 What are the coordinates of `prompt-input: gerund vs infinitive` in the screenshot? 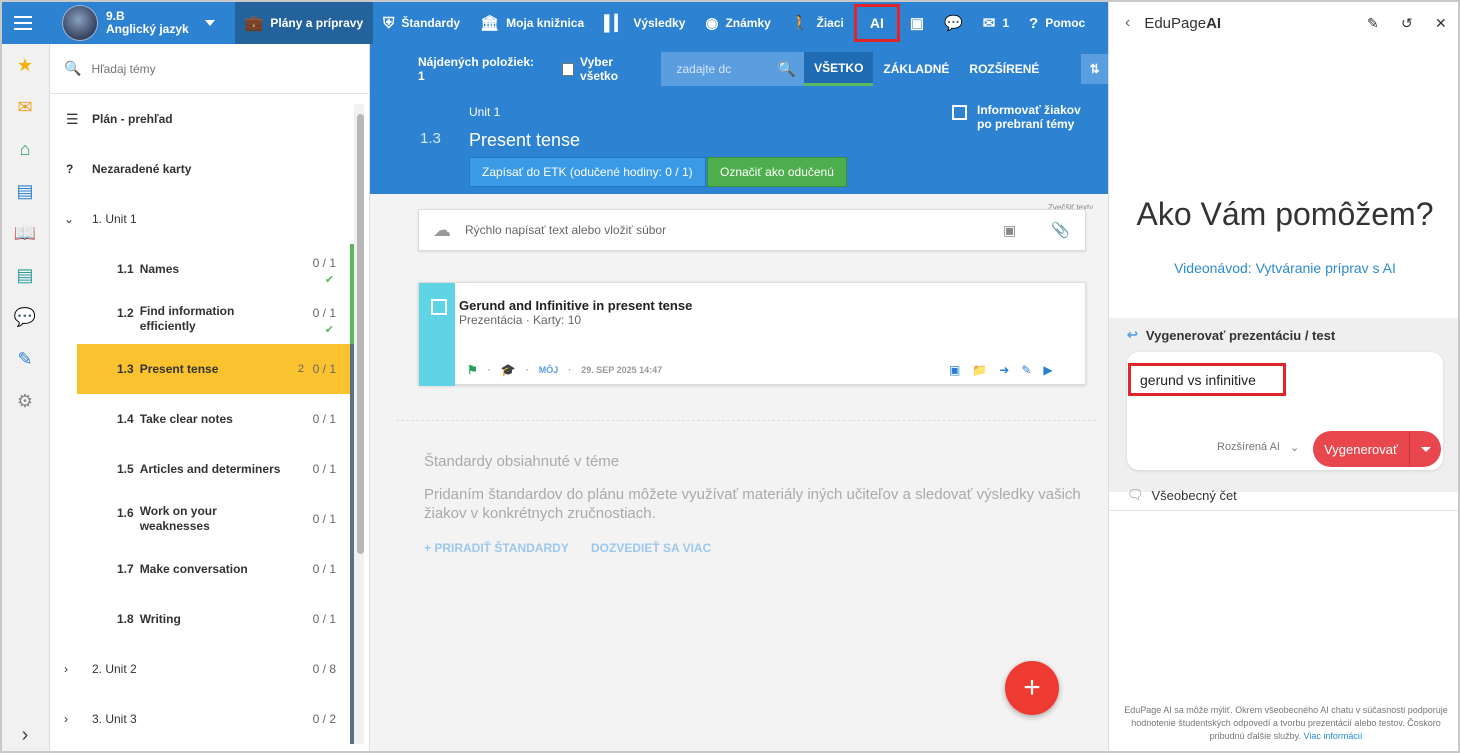 It's located at (1207, 379).